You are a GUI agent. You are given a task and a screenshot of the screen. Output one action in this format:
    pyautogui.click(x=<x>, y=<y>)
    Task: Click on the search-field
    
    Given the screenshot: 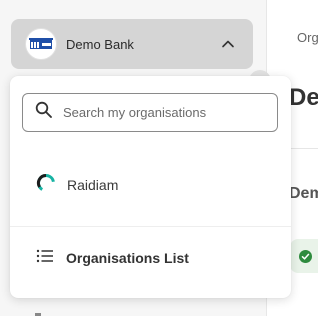 What is the action you would take?
    pyautogui.click(x=150, y=112)
    